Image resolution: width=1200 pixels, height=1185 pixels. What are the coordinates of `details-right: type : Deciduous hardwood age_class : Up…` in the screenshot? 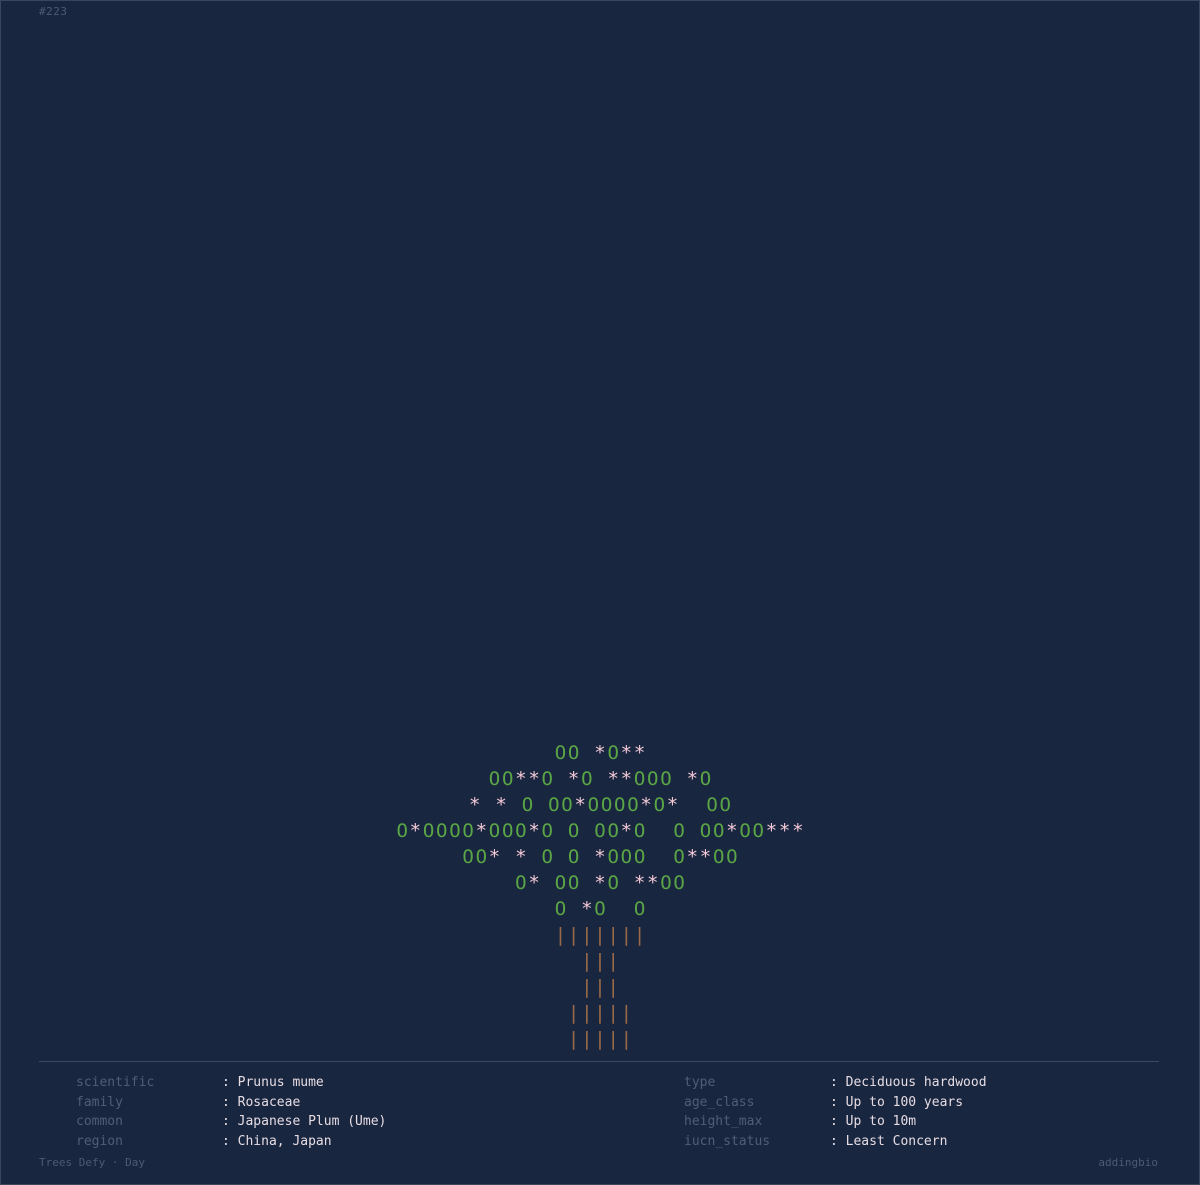 It's located at (835, 1112).